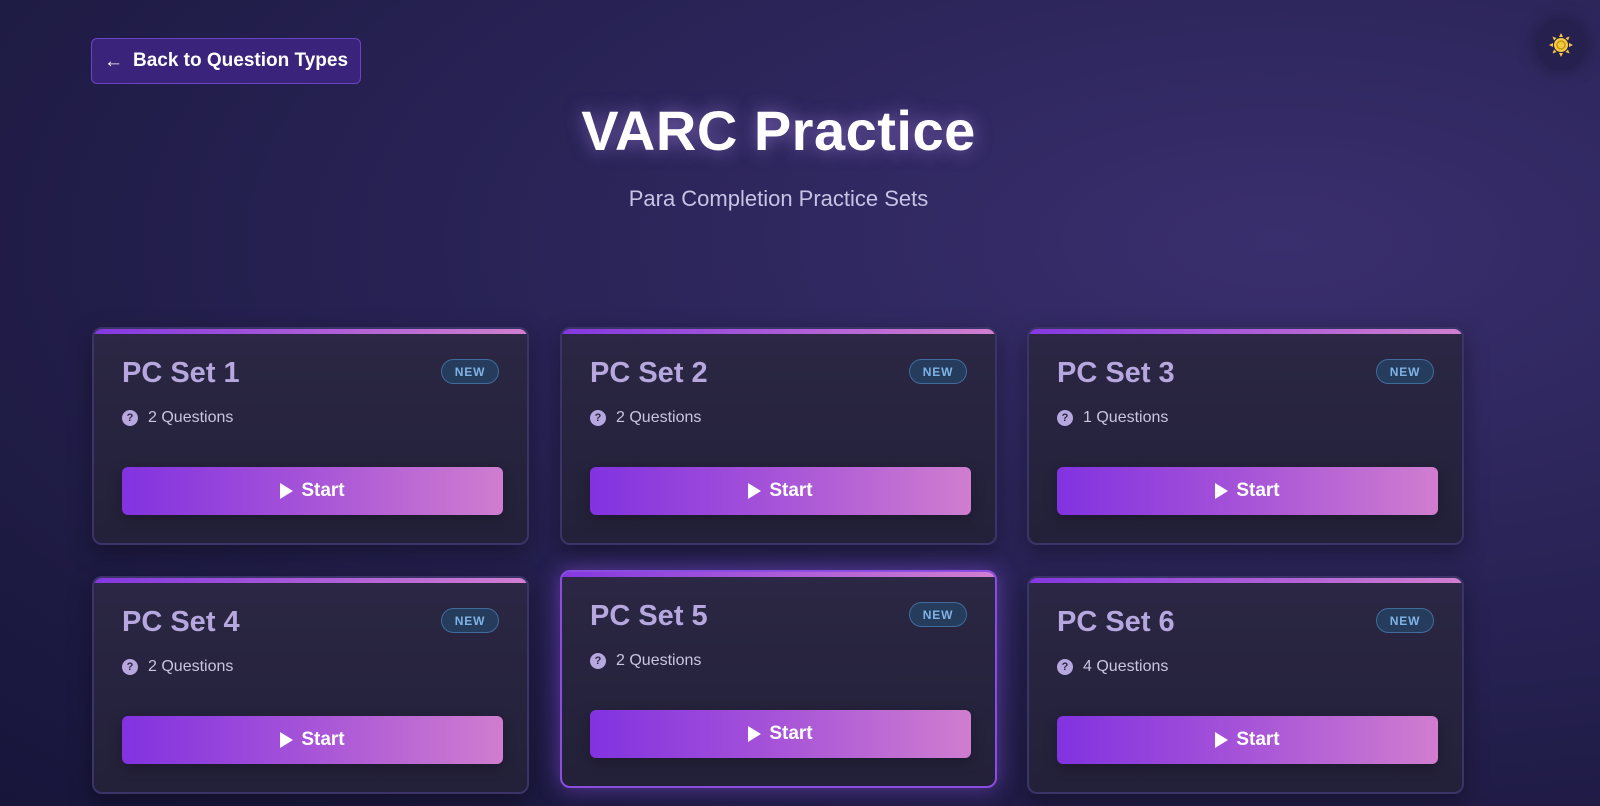 Image resolution: width=1600 pixels, height=806 pixels. What do you see at coordinates (181, 373) in the screenshot?
I see `set-title: PC Set 1` at bounding box center [181, 373].